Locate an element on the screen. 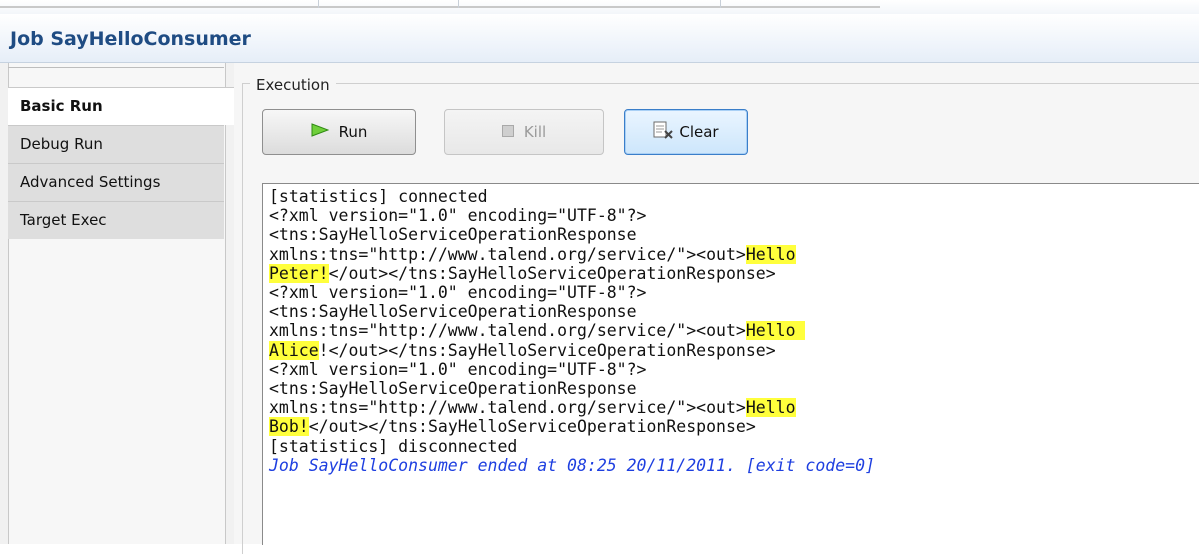 This screenshot has height=554, width=1199. execution-group-label: Execution is located at coordinates (293, 85).